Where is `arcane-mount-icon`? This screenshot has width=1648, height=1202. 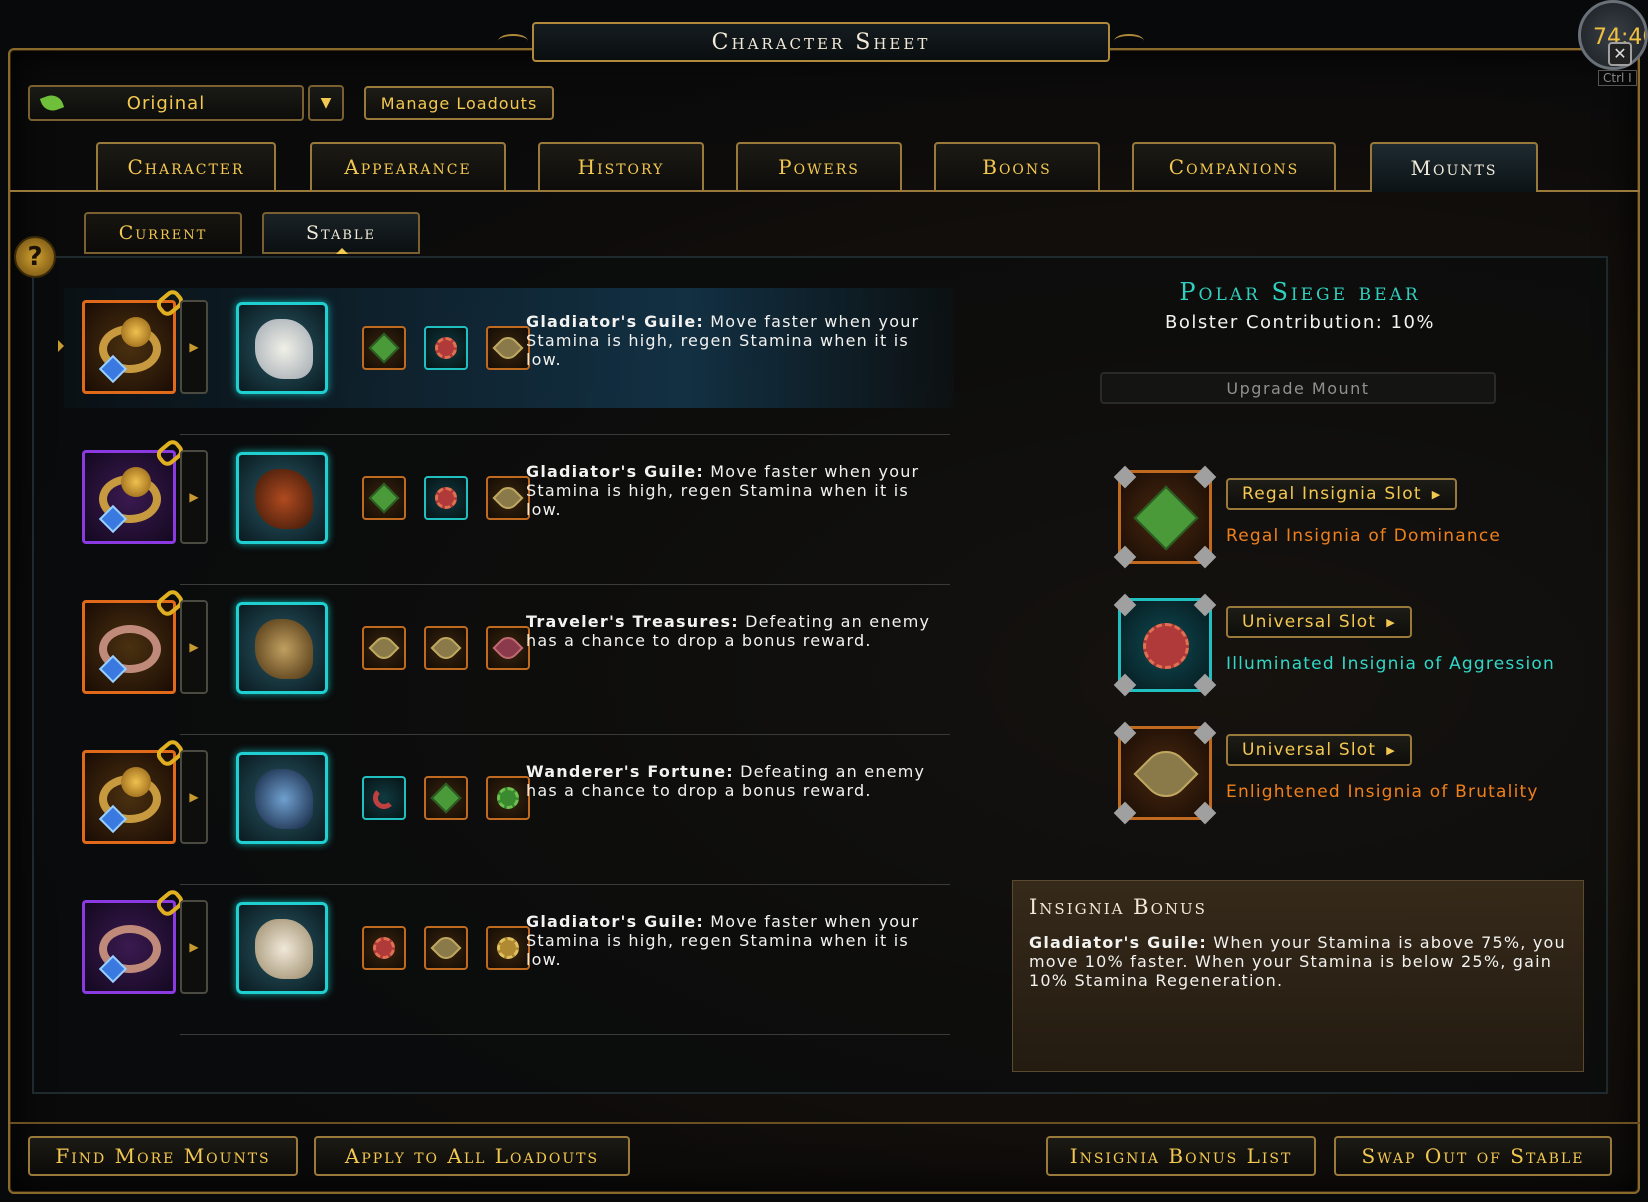
arcane-mount-icon is located at coordinates (282, 798).